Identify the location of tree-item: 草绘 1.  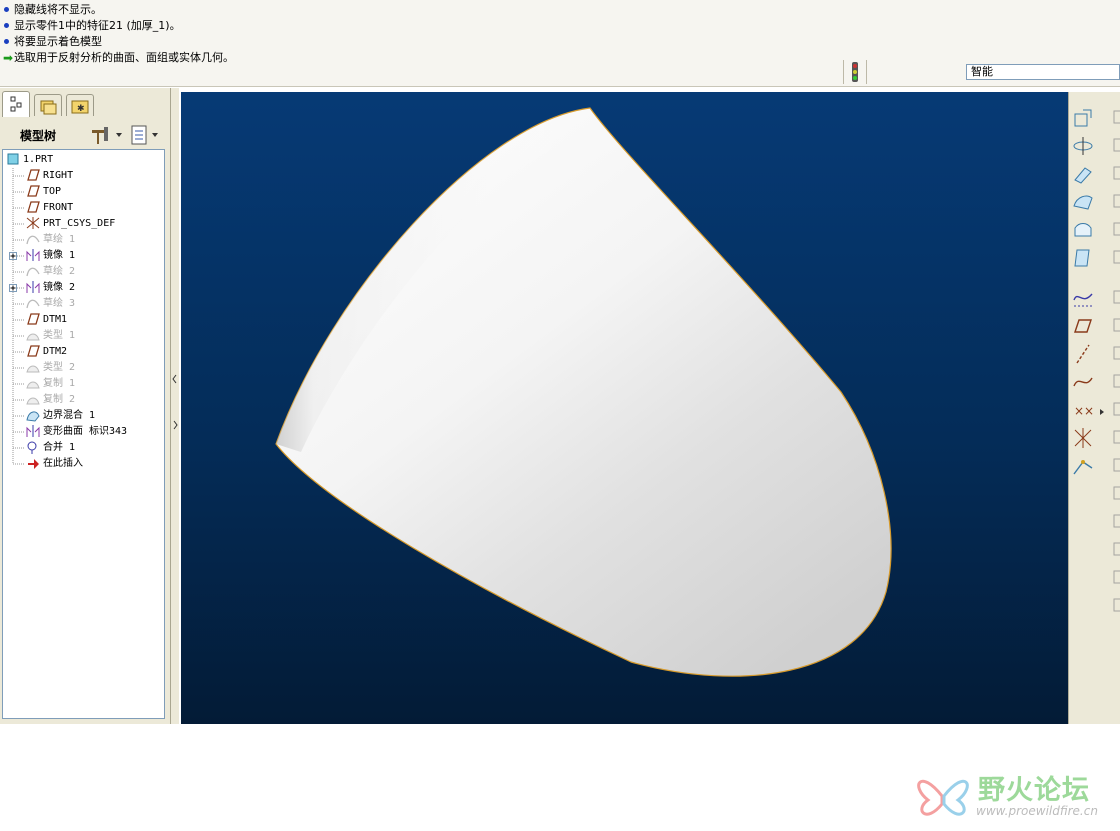
(50, 240).